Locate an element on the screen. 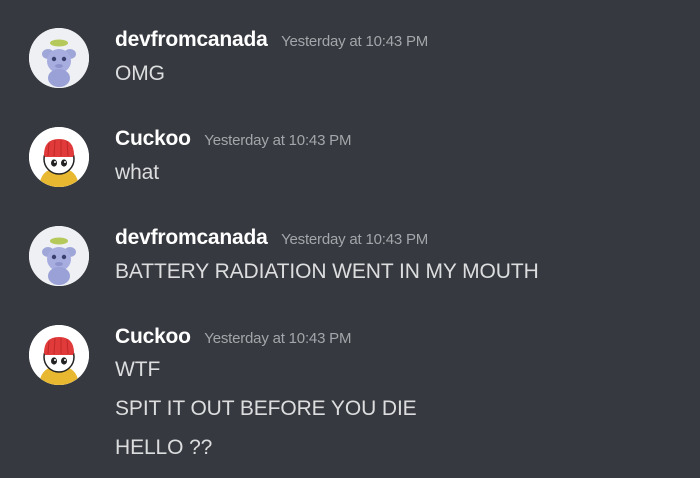 The width and height of the screenshot is (700, 478). message-text: WTF is located at coordinates (138, 369).